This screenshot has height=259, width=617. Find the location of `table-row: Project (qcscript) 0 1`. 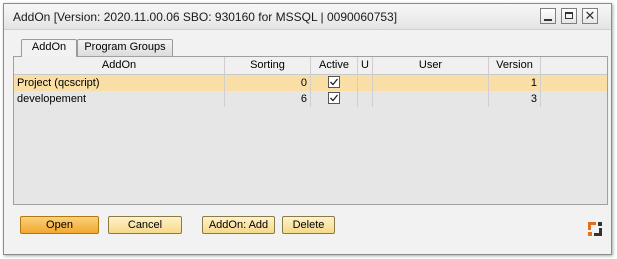

table-row: Project (qcscript) 0 1 is located at coordinates (310, 83).